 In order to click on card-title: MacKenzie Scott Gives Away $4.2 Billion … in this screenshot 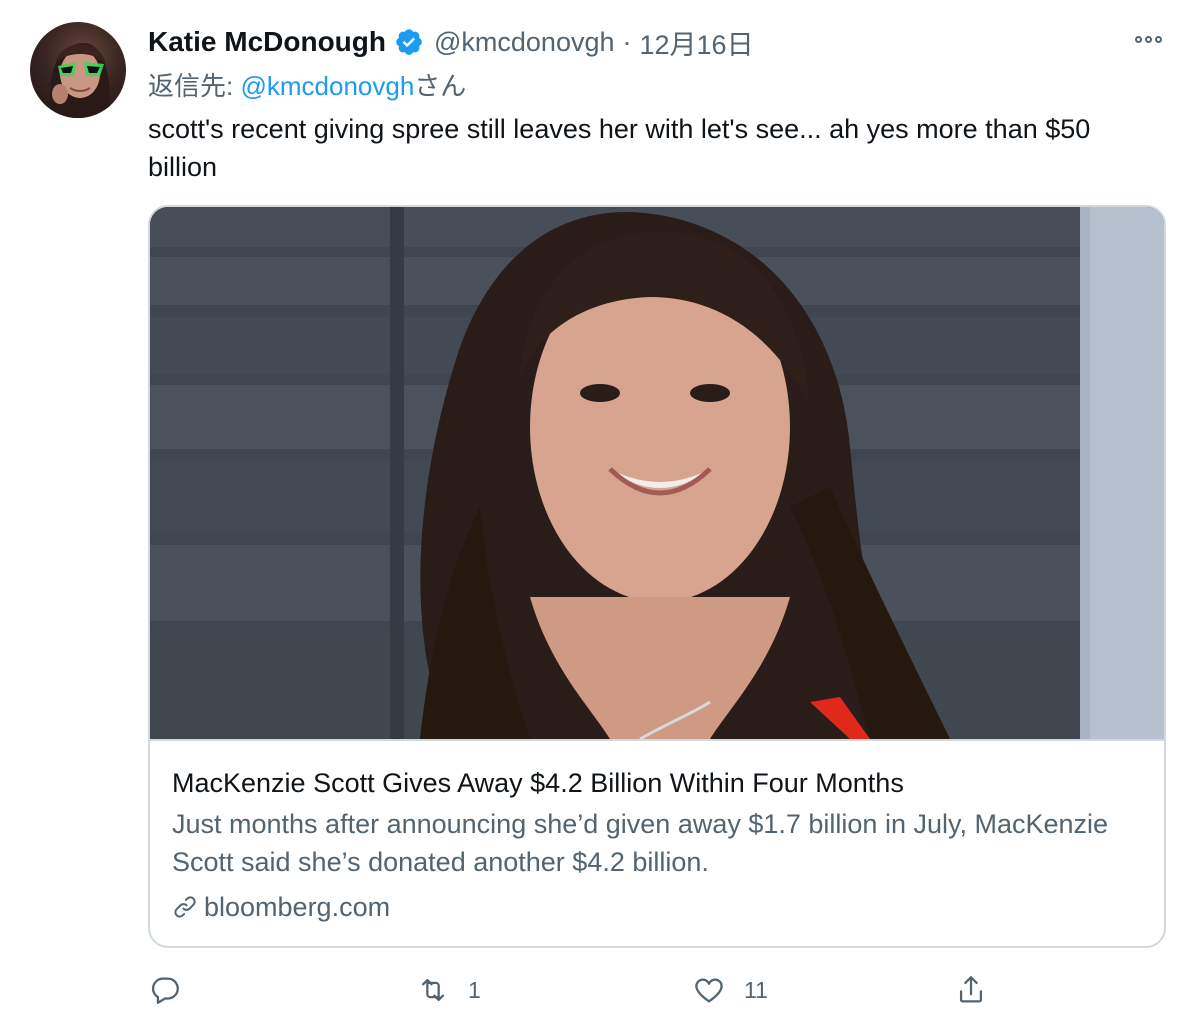, I will do `click(538, 783)`.